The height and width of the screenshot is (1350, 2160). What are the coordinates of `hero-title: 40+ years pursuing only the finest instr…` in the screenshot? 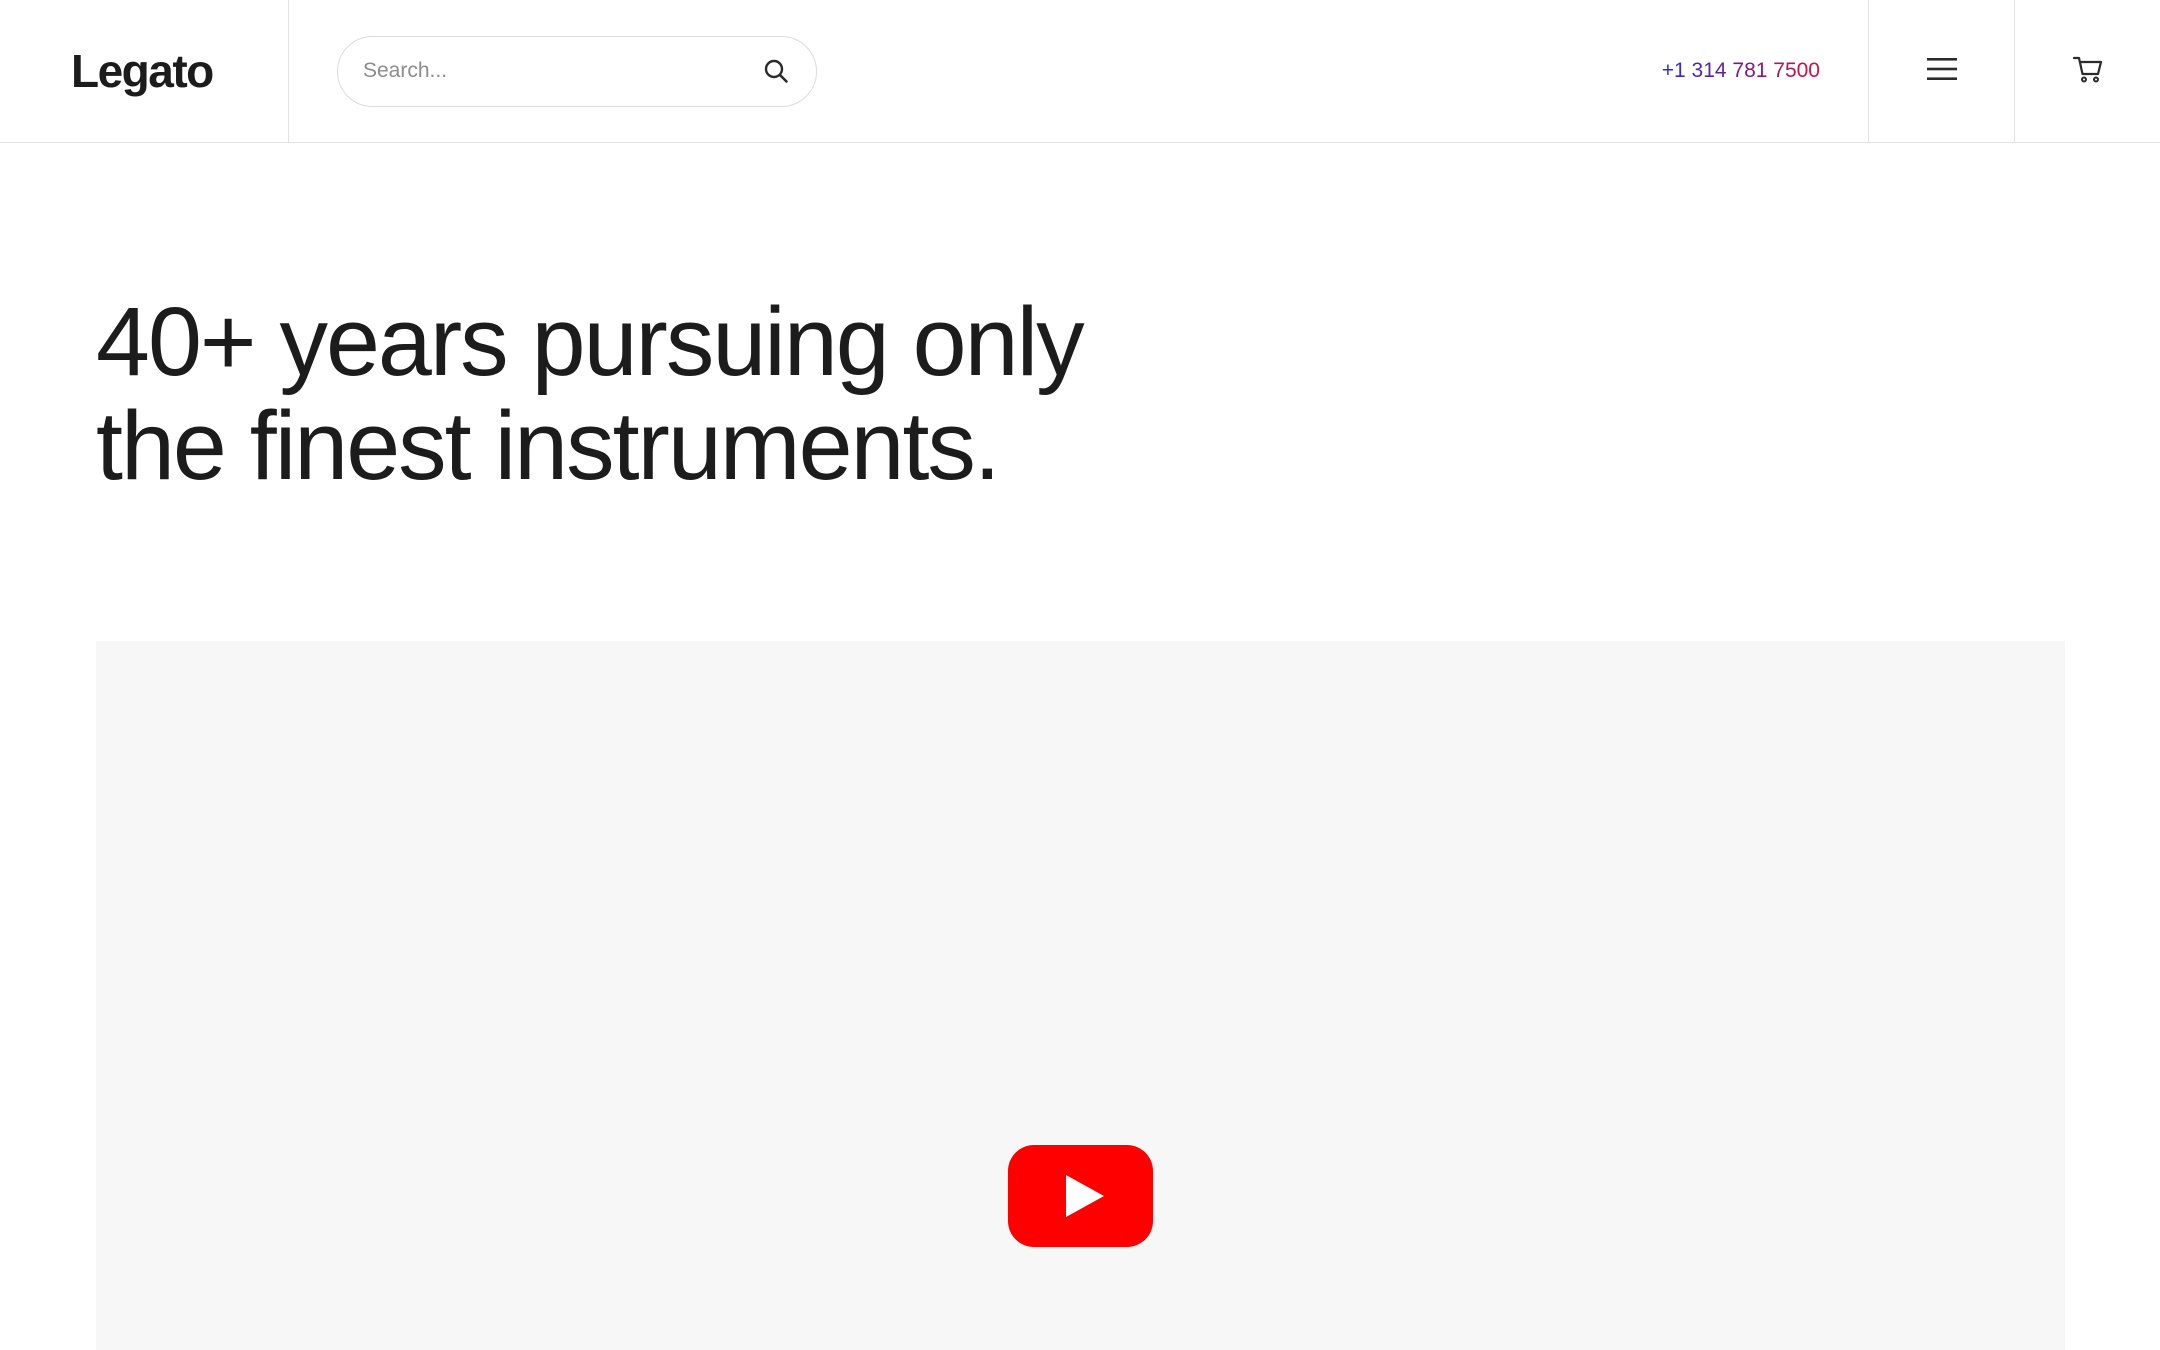 It's located at (696, 394).